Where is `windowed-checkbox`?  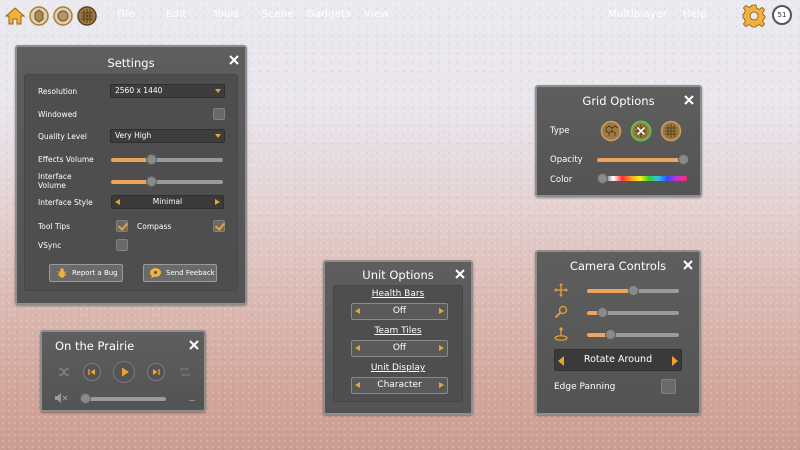
windowed-checkbox is located at coordinates (219, 114).